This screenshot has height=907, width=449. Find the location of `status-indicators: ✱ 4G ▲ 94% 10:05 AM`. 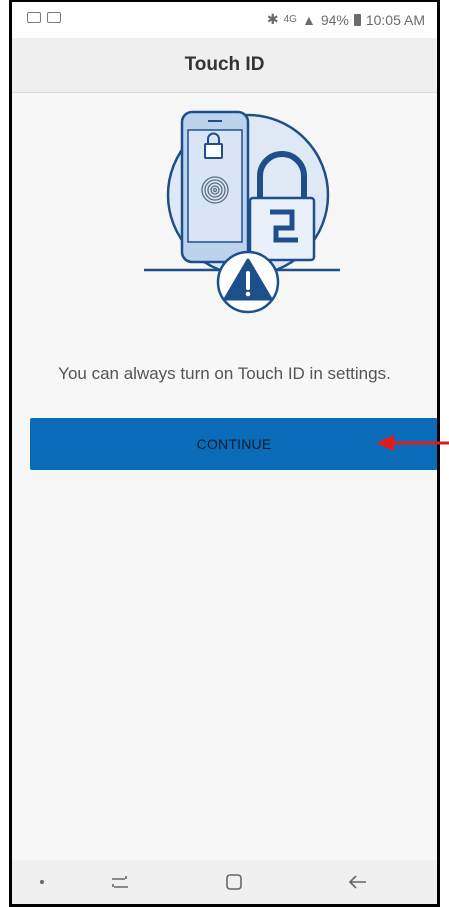

status-indicators: ✱ 4G ▲ 94% 10:05 AM is located at coordinates (346, 19).